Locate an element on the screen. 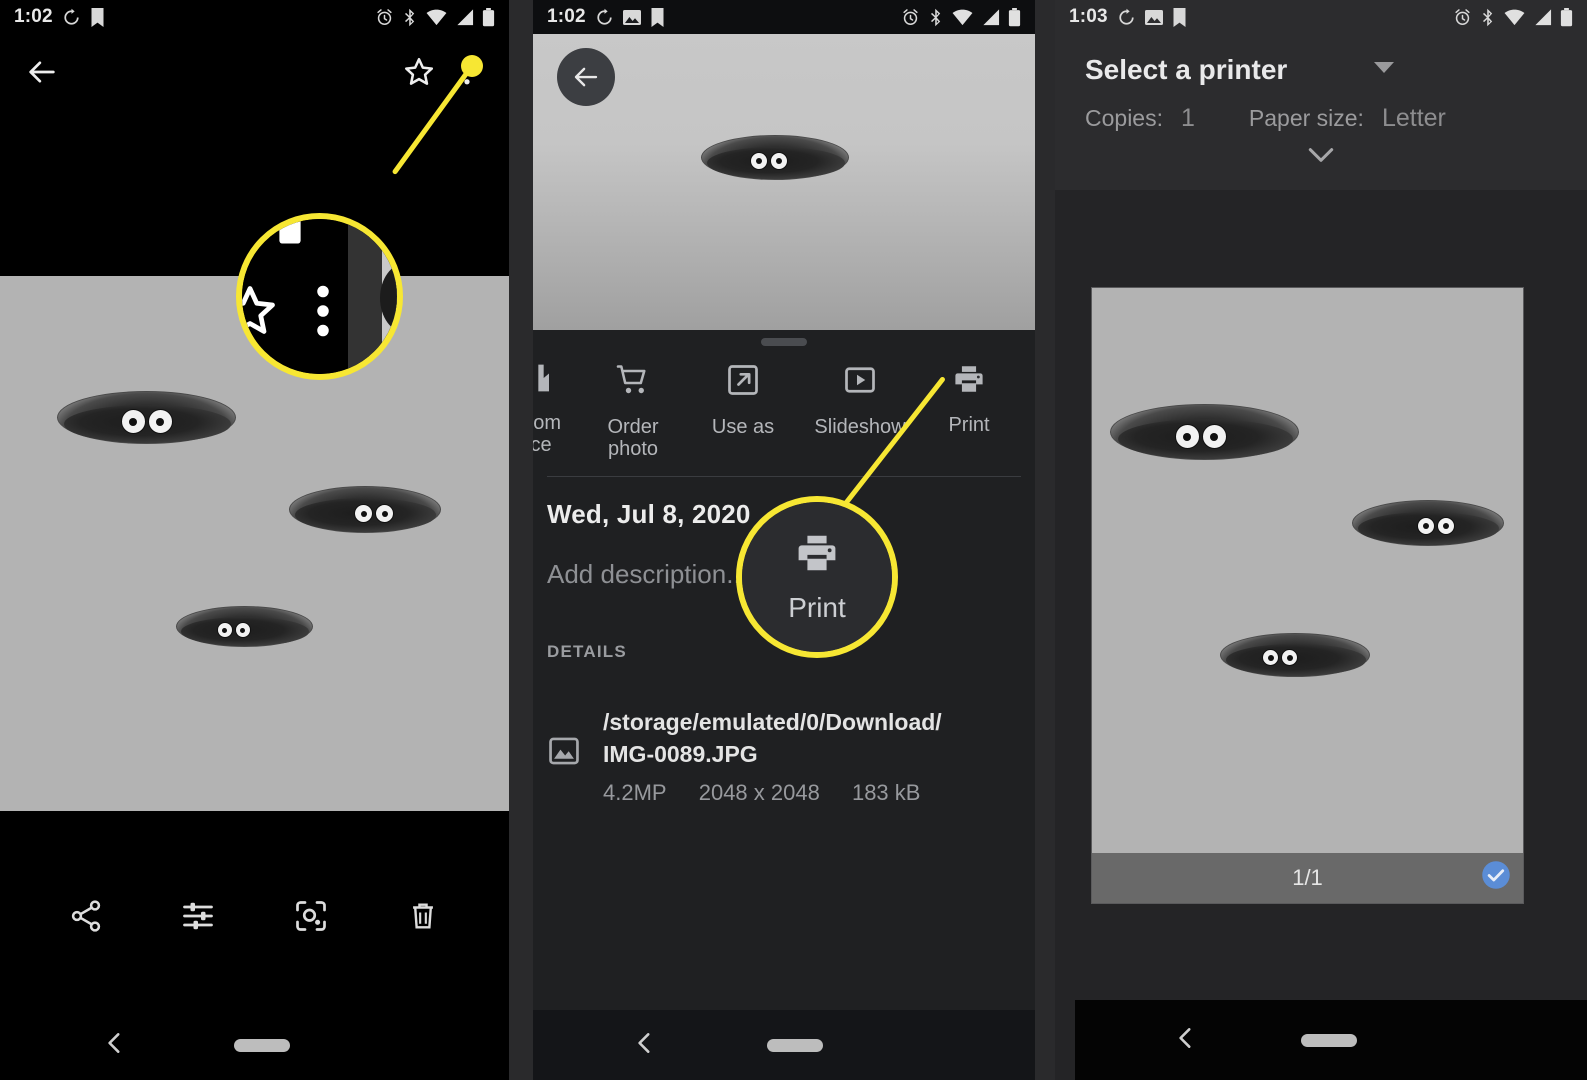 The height and width of the screenshot is (1080, 1587). copies-value: 1 is located at coordinates (1188, 118).